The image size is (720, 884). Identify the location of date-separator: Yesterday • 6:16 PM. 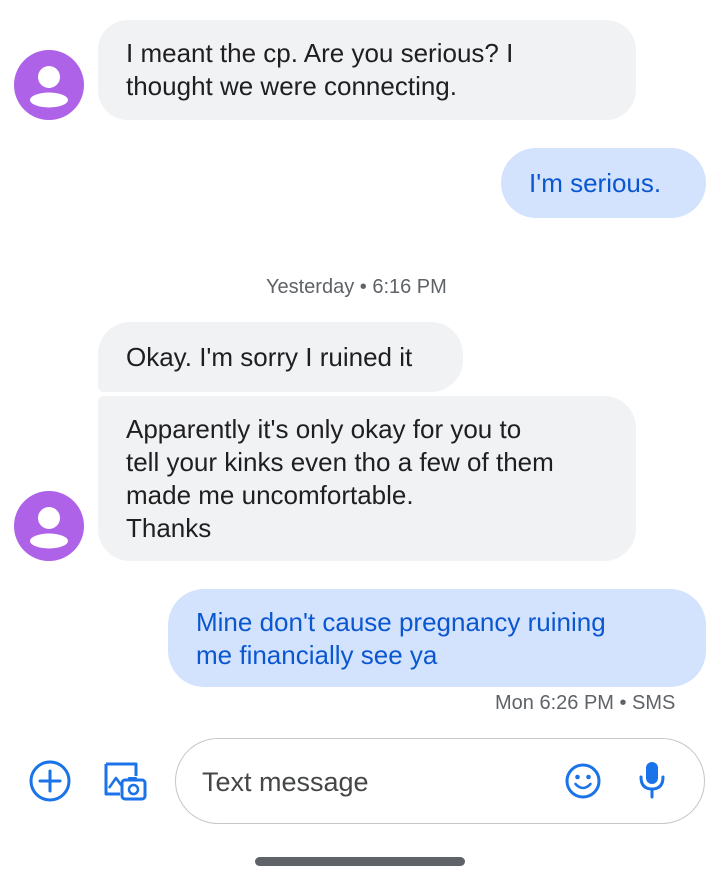
(356, 287).